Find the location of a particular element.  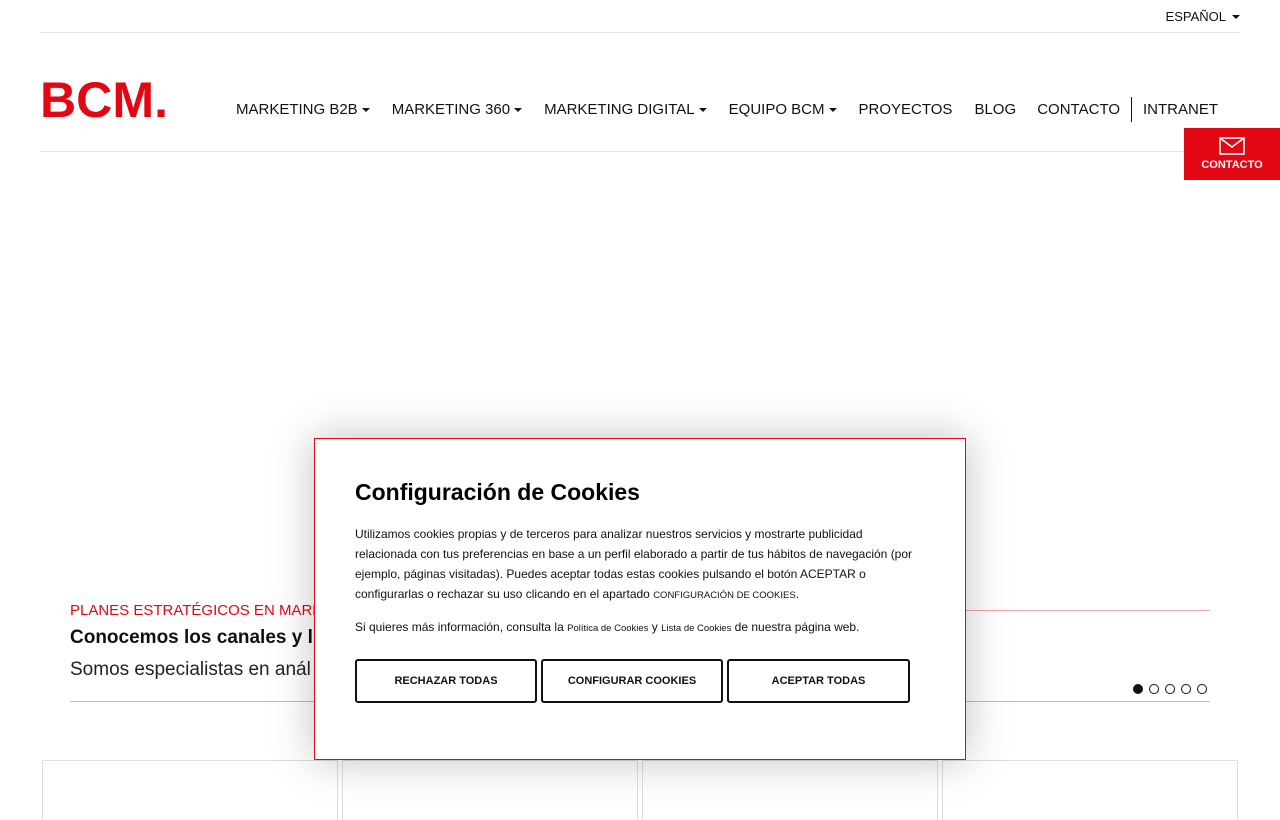

nav-marketing-360: MARKETING 360 is located at coordinates (457, 109).